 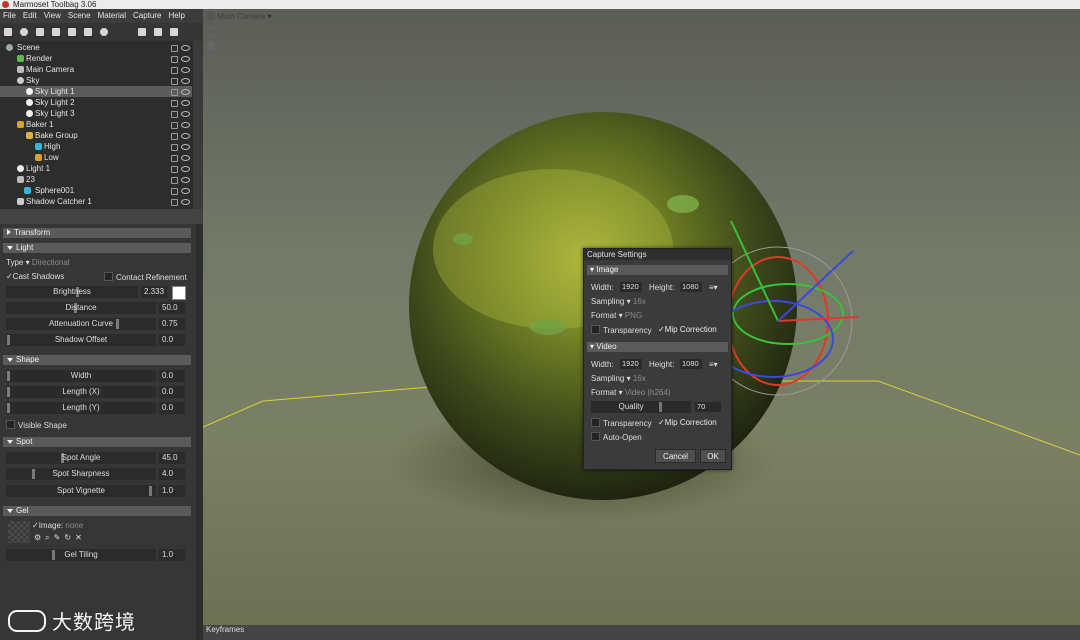 What do you see at coordinates (81, 458) in the screenshot?
I see `spot-angle-slider: Spot Angle` at bounding box center [81, 458].